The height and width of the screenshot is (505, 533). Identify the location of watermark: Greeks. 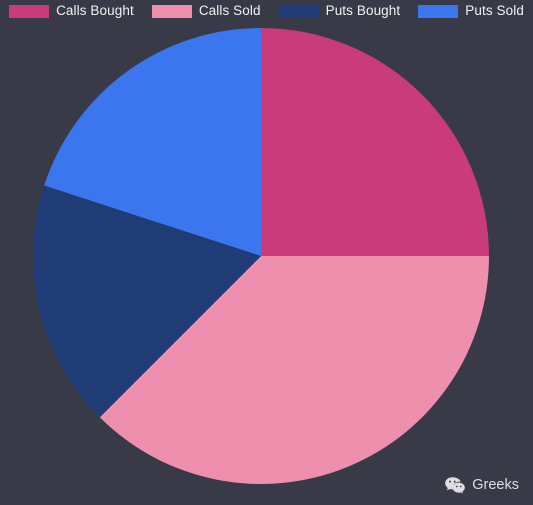
(482, 485).